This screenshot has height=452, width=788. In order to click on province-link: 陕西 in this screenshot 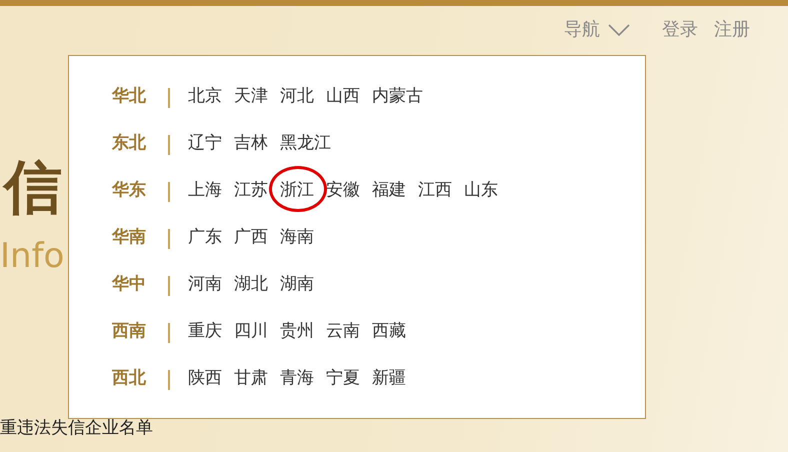, I will do `click(205, 378)`.